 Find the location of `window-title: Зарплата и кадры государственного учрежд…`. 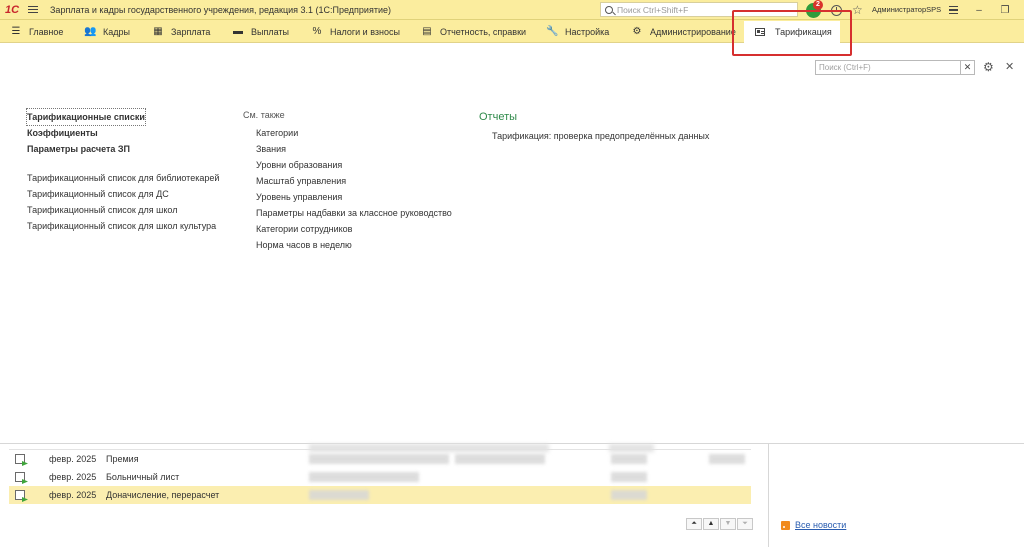

window-title: Зарплата и кадры государственного учрежд… is located at coordinates (220, 9).